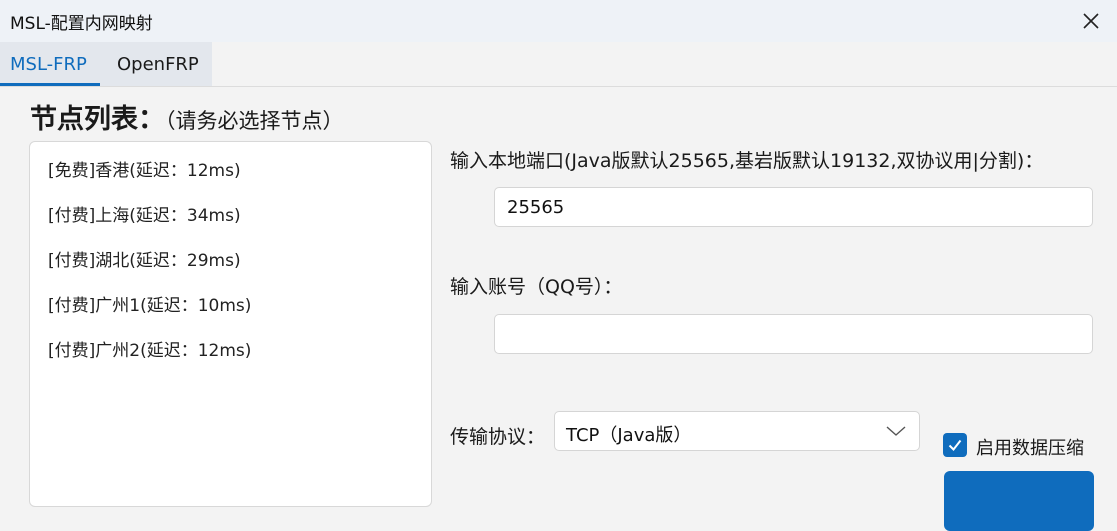  Describe the element at coordinates (1019, 501) in the screenshot. I see `confirm-button` at that location.